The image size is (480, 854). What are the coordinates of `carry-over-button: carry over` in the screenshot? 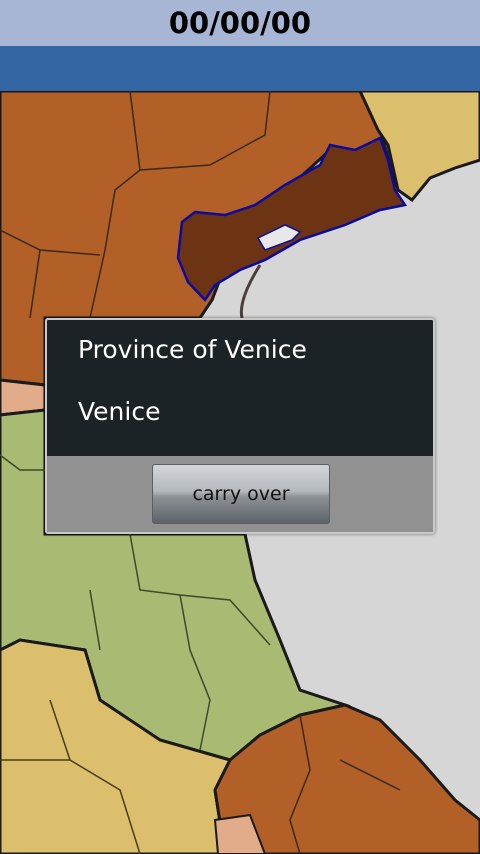 It's located at (241, 494).